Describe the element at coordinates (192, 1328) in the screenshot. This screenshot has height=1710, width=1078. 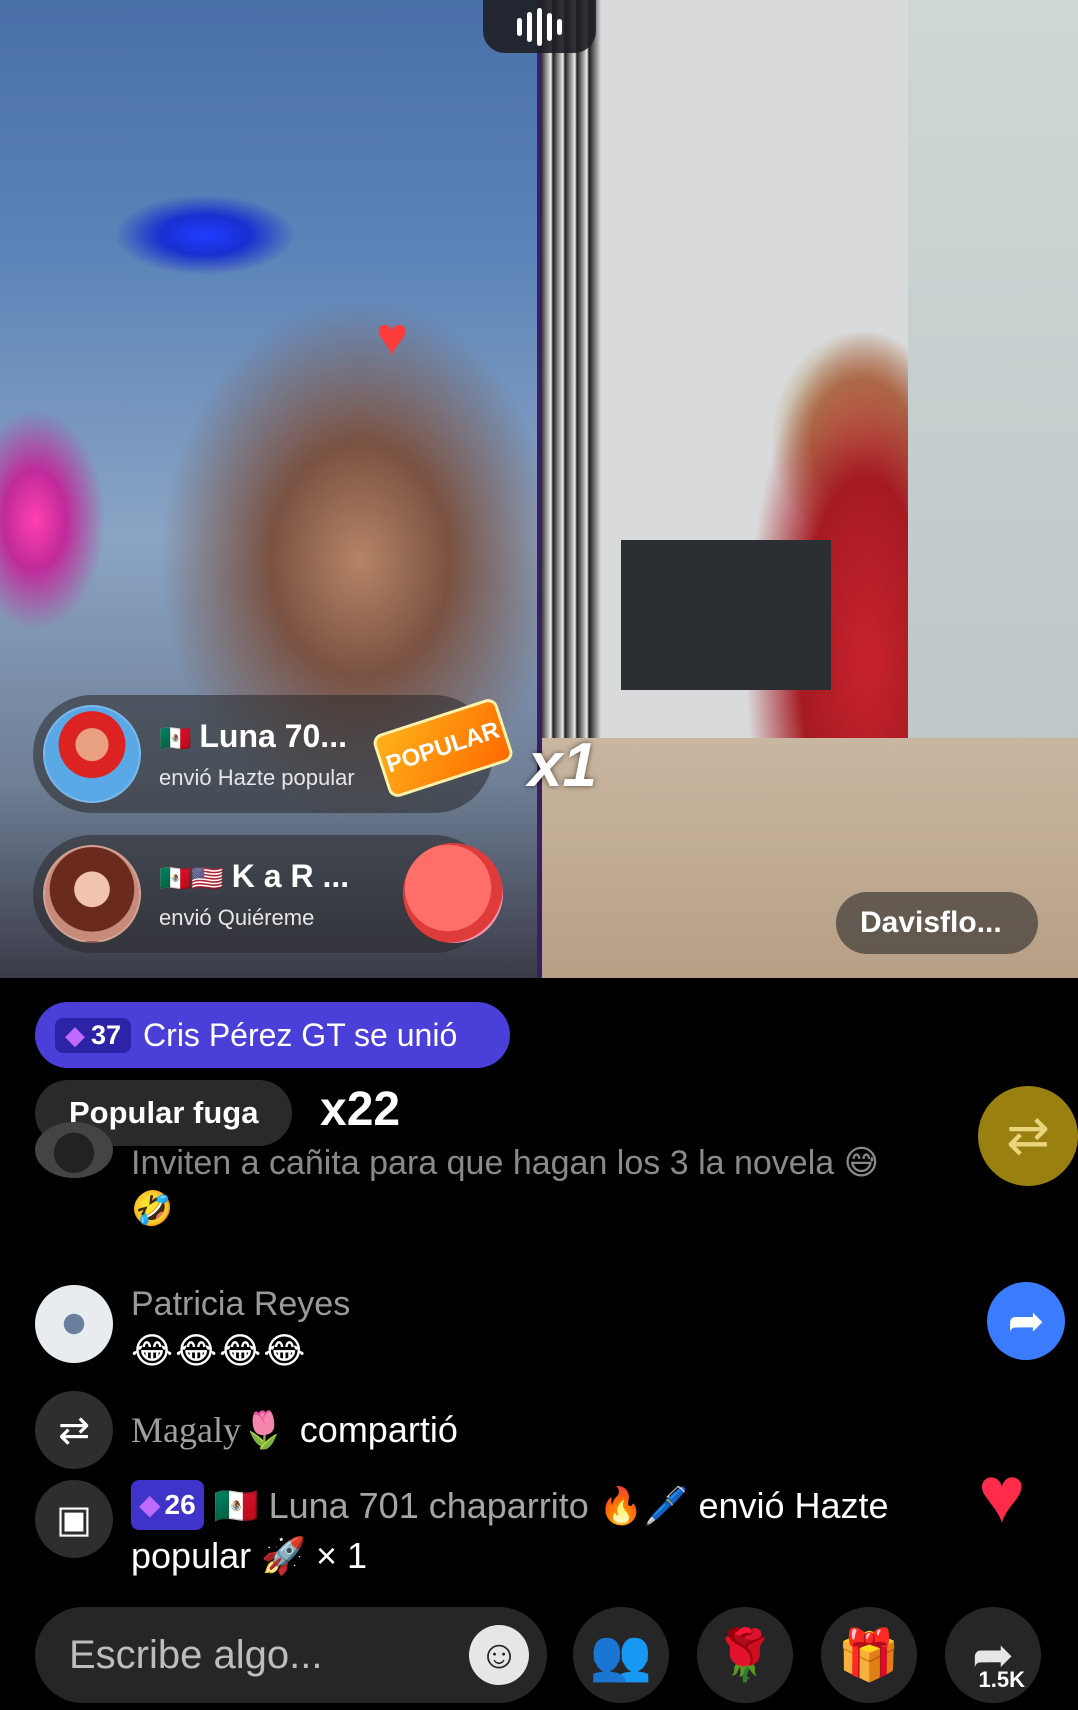
I see `chat-message: Patricia Reyes 😂😂😂😂` at that location.